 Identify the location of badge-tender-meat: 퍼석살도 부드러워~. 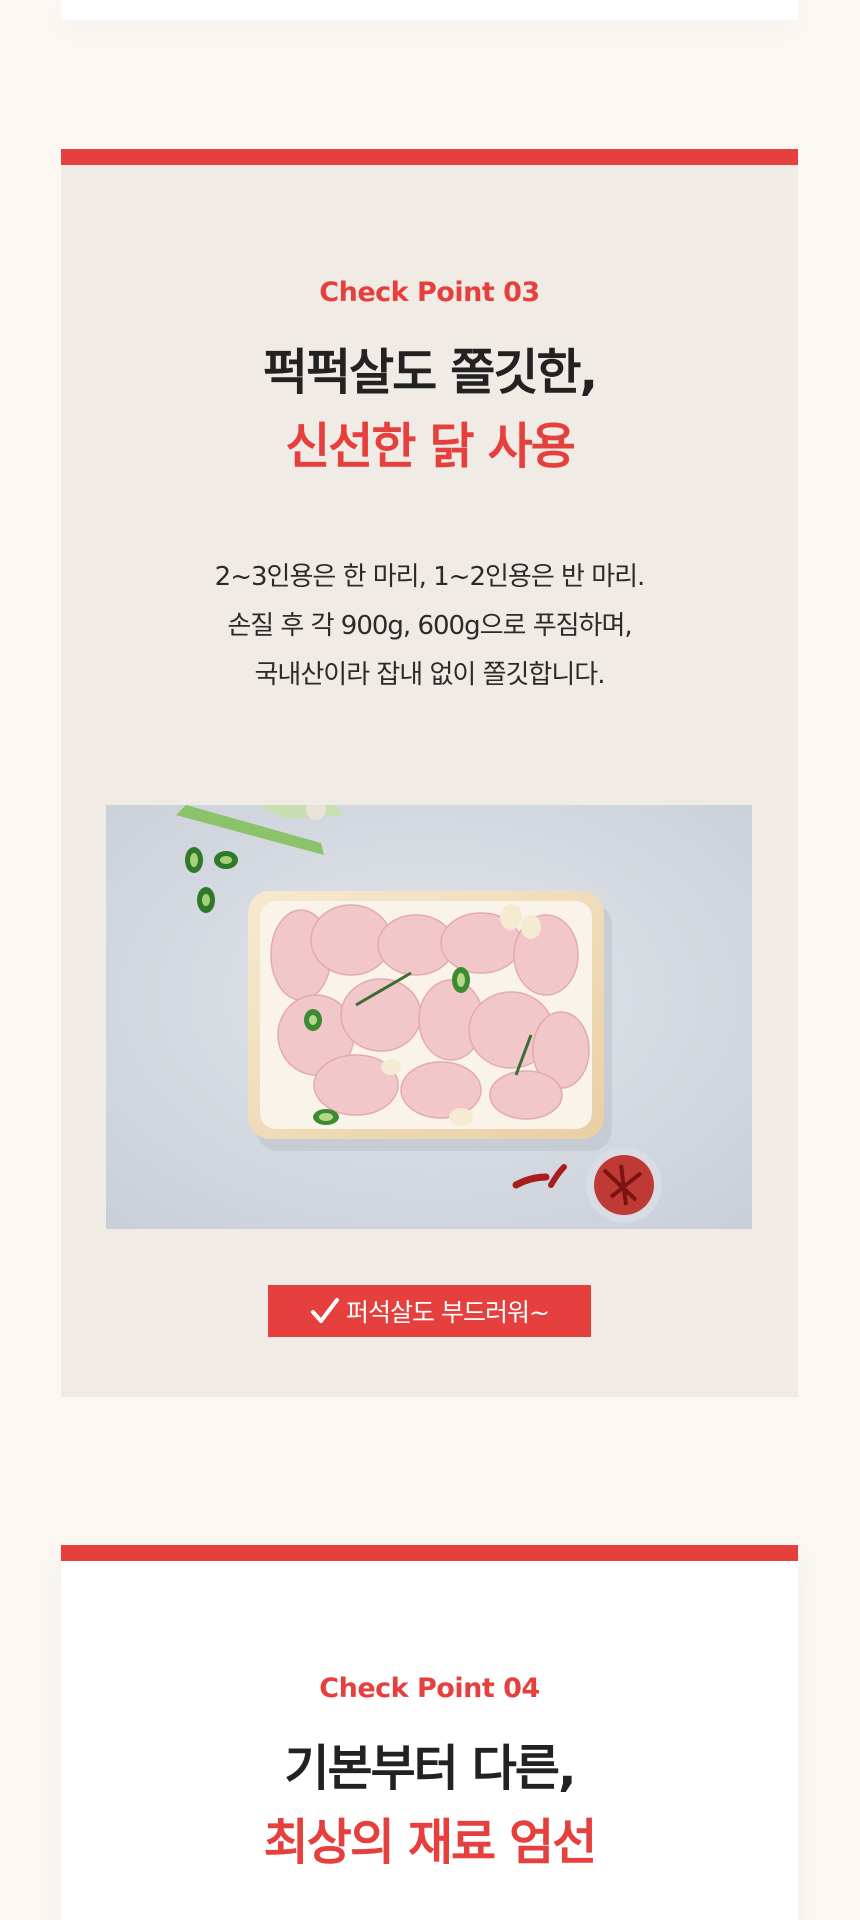
(429, 1311).